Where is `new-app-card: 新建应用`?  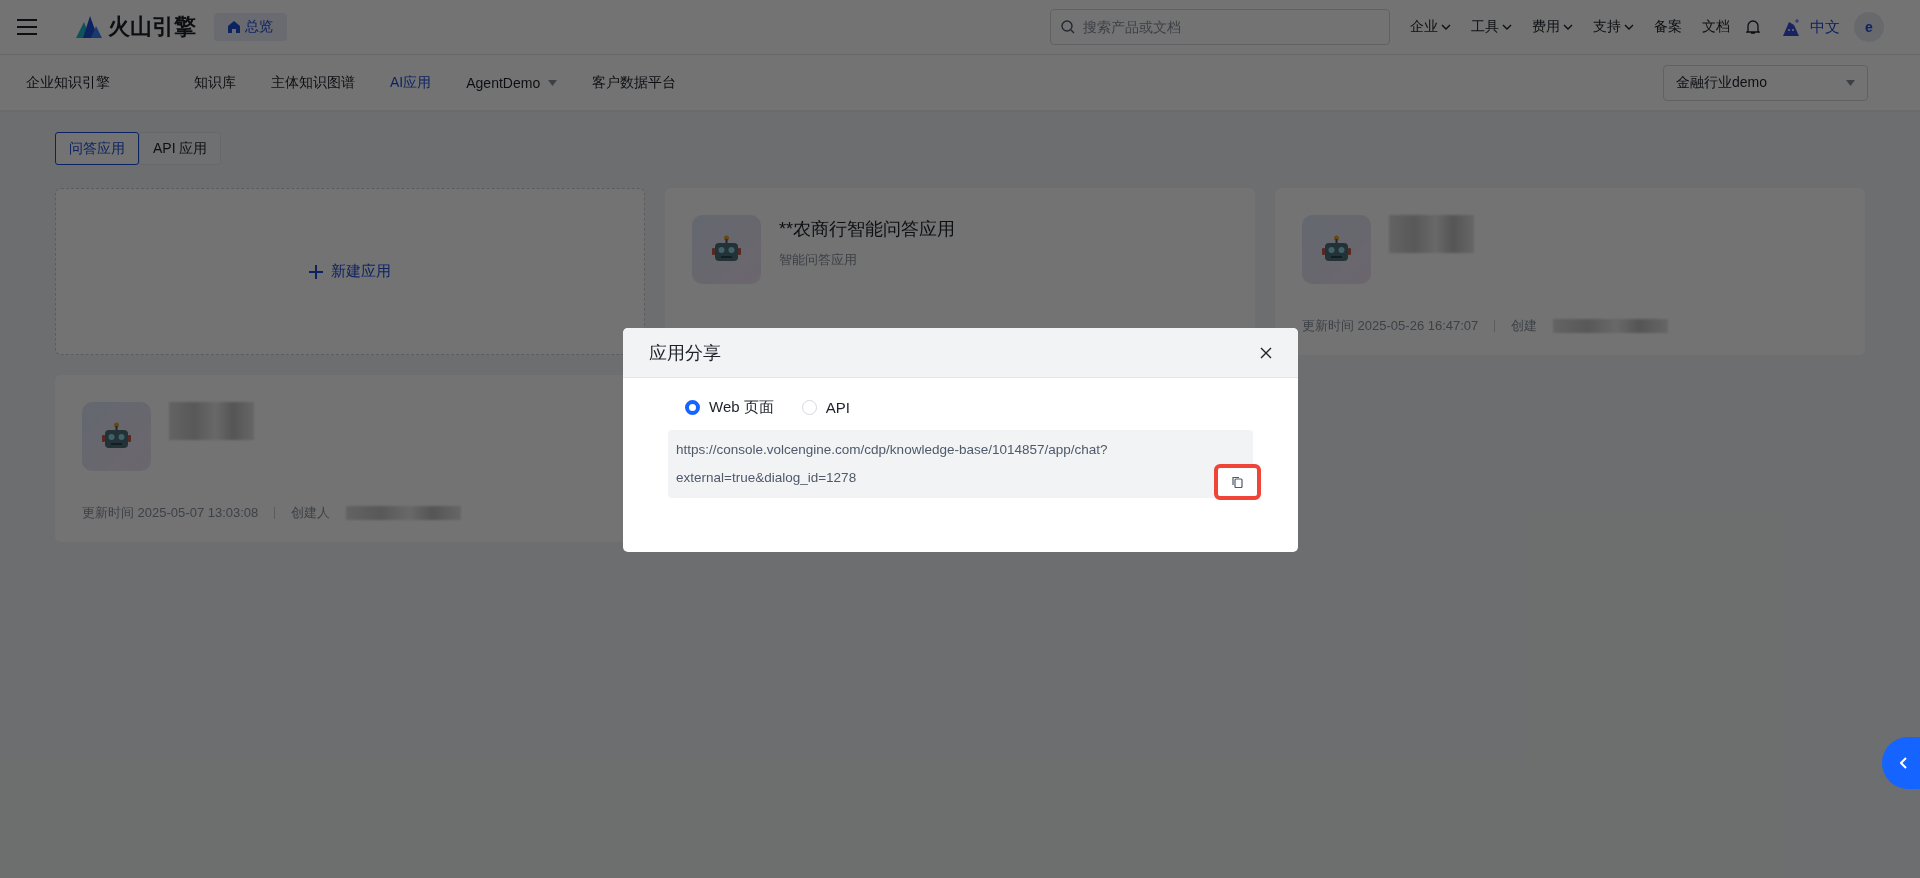
new-app-card: 新建应用 is located at coordinates (350, 271).